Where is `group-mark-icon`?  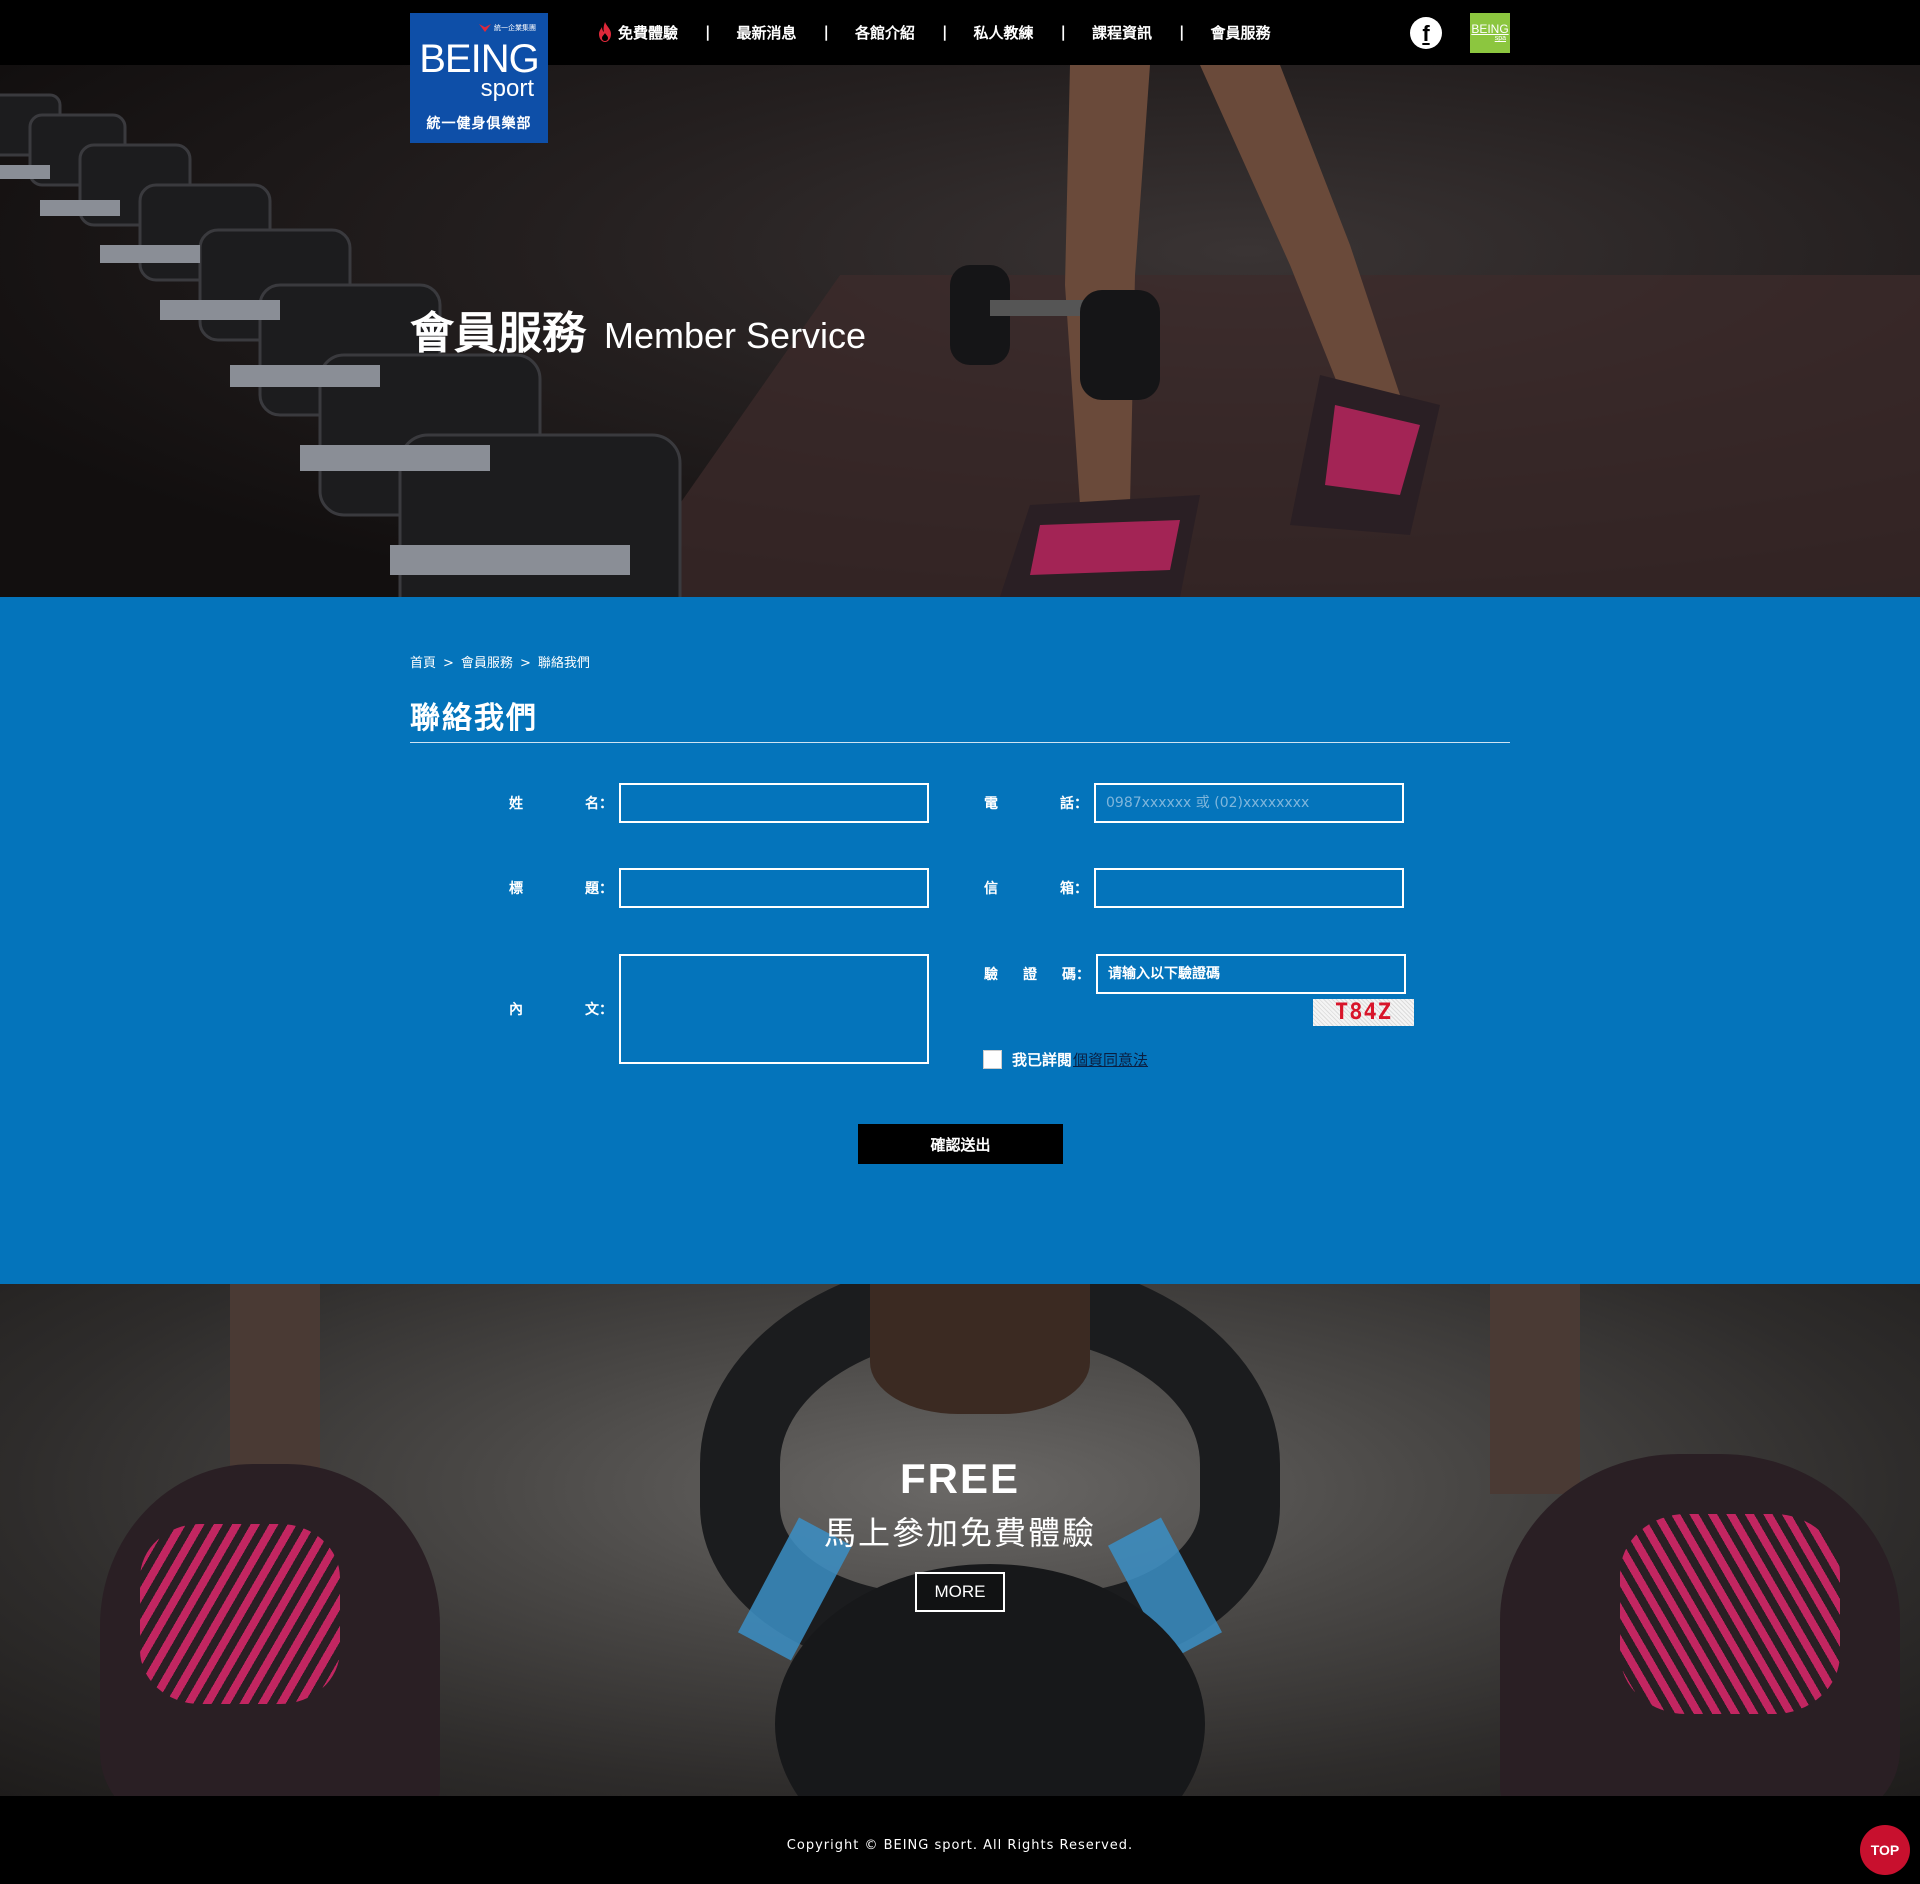
group-mark-icon is located at coordinates (485, 28).